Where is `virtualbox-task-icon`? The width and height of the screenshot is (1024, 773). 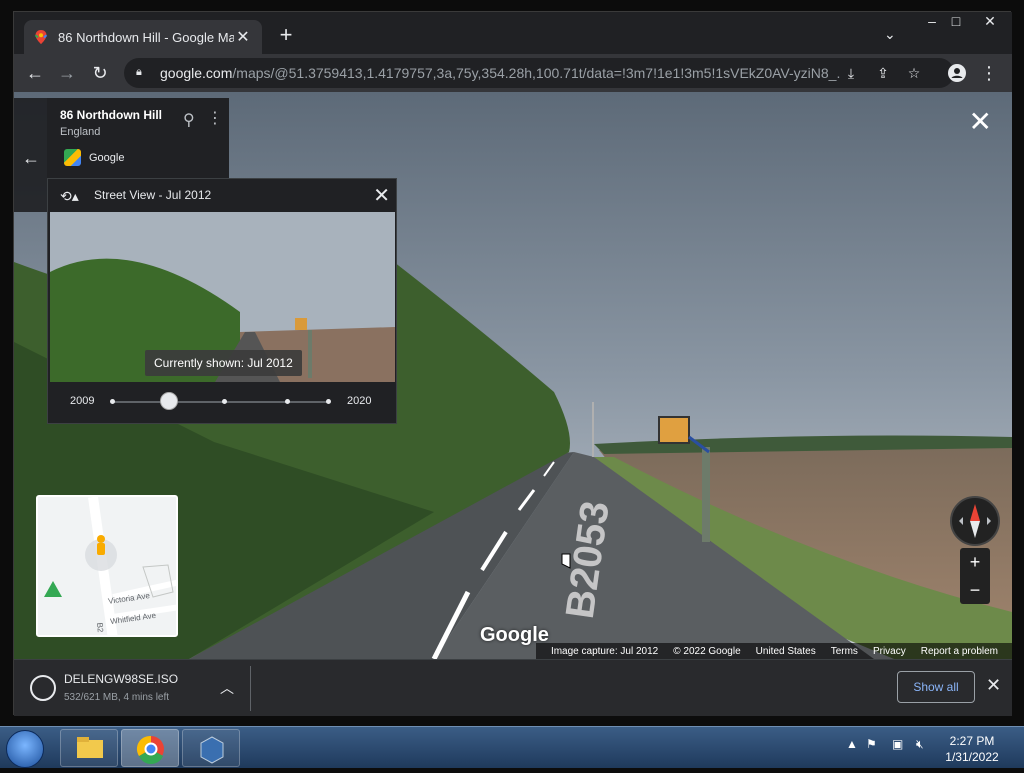
virtualbox-task-icon is located at coordinates (211, 748).